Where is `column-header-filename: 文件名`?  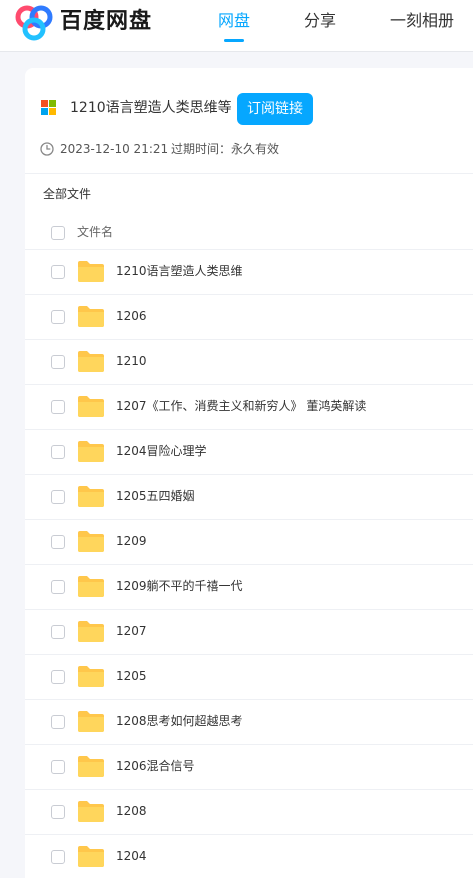
column-header-filename: 文件名 is located at coordinates (95, 232).